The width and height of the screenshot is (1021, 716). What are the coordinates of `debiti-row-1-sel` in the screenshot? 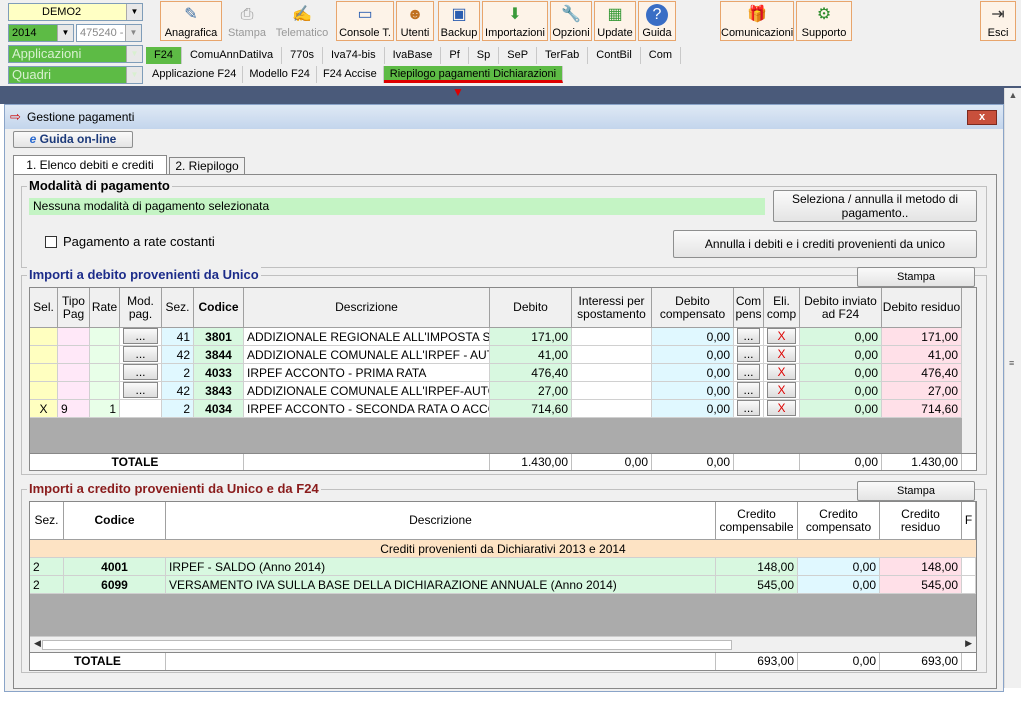 It's located at (44, 355).